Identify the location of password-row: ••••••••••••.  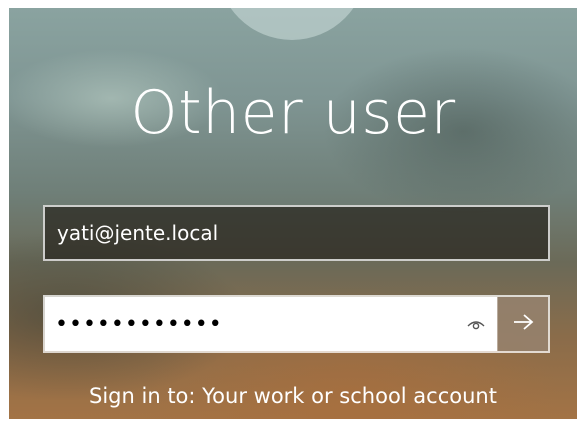
(296, 324).